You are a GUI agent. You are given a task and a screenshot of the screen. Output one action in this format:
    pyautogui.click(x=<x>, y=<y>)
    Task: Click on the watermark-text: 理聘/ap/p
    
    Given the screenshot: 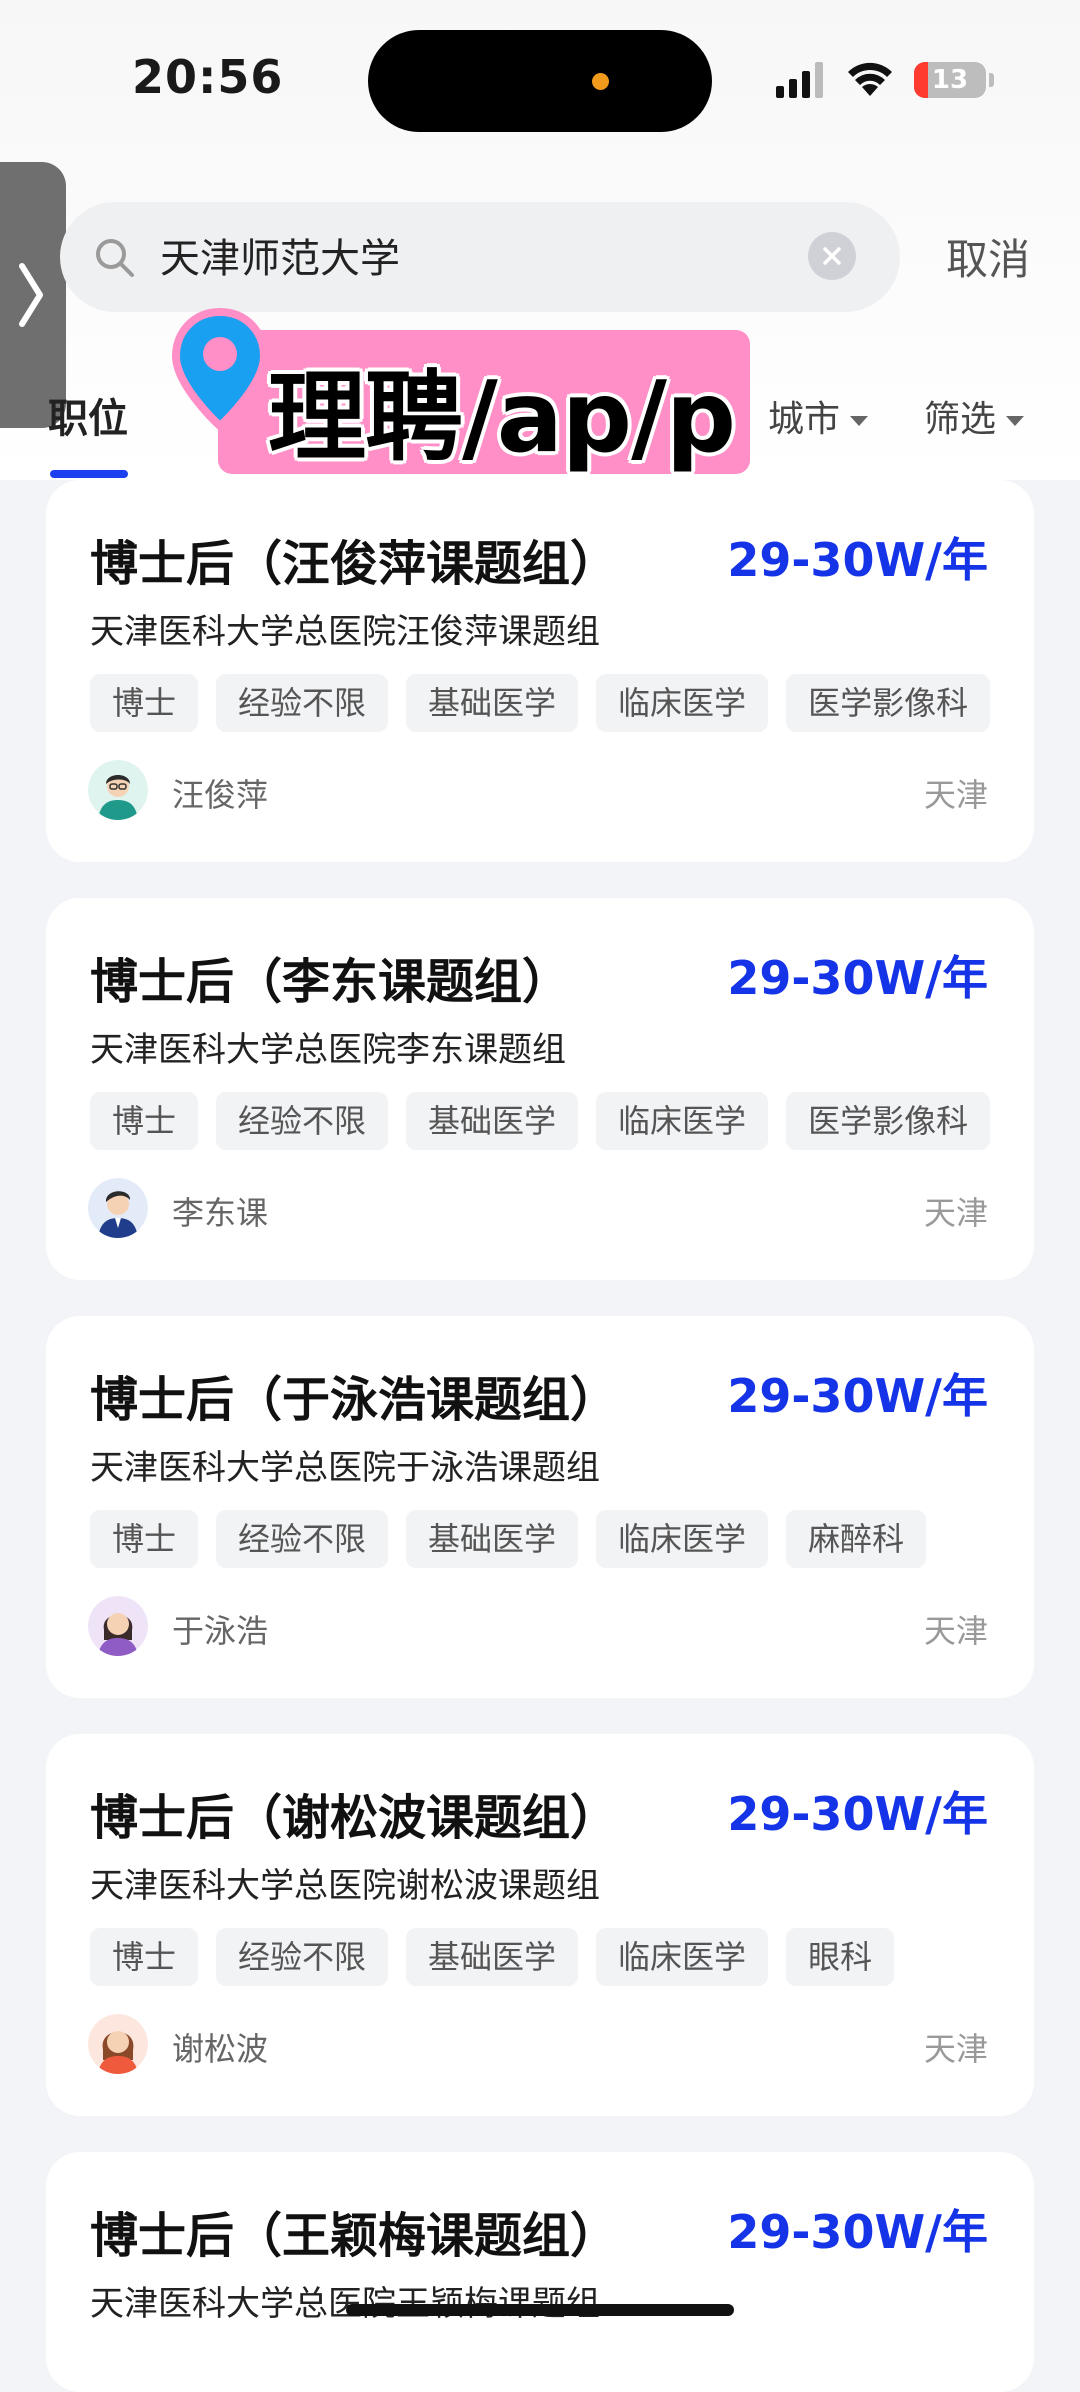 What is the action you would take?
    pyautogui.click(x=502, y=418)
    